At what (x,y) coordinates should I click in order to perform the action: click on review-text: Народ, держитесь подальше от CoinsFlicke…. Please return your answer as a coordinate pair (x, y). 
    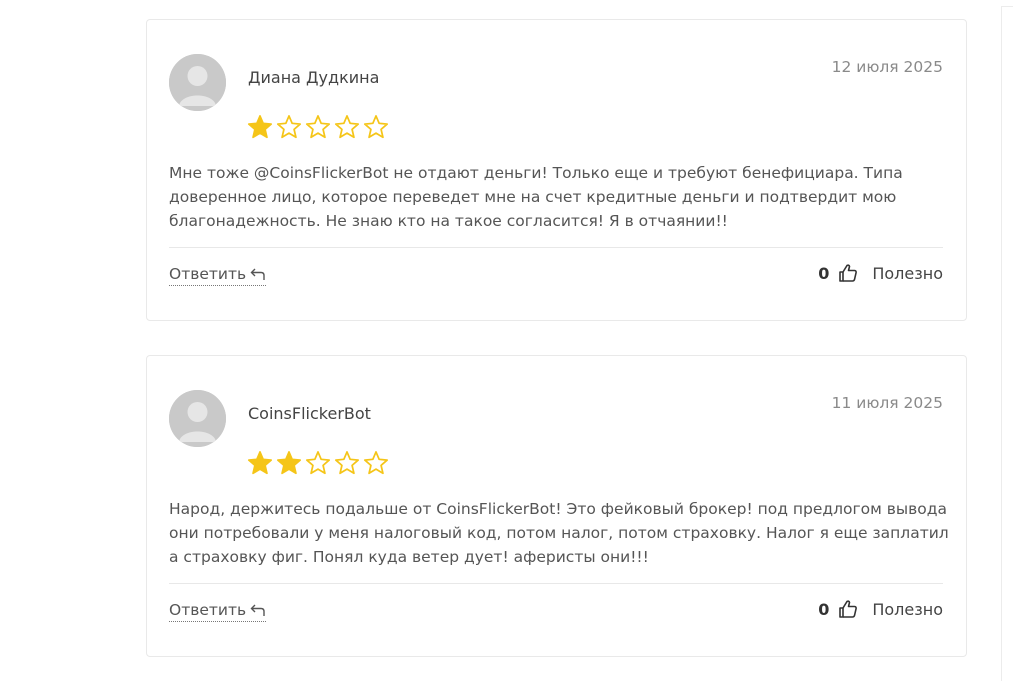
    Looking at the image, I should click on (559, 533).